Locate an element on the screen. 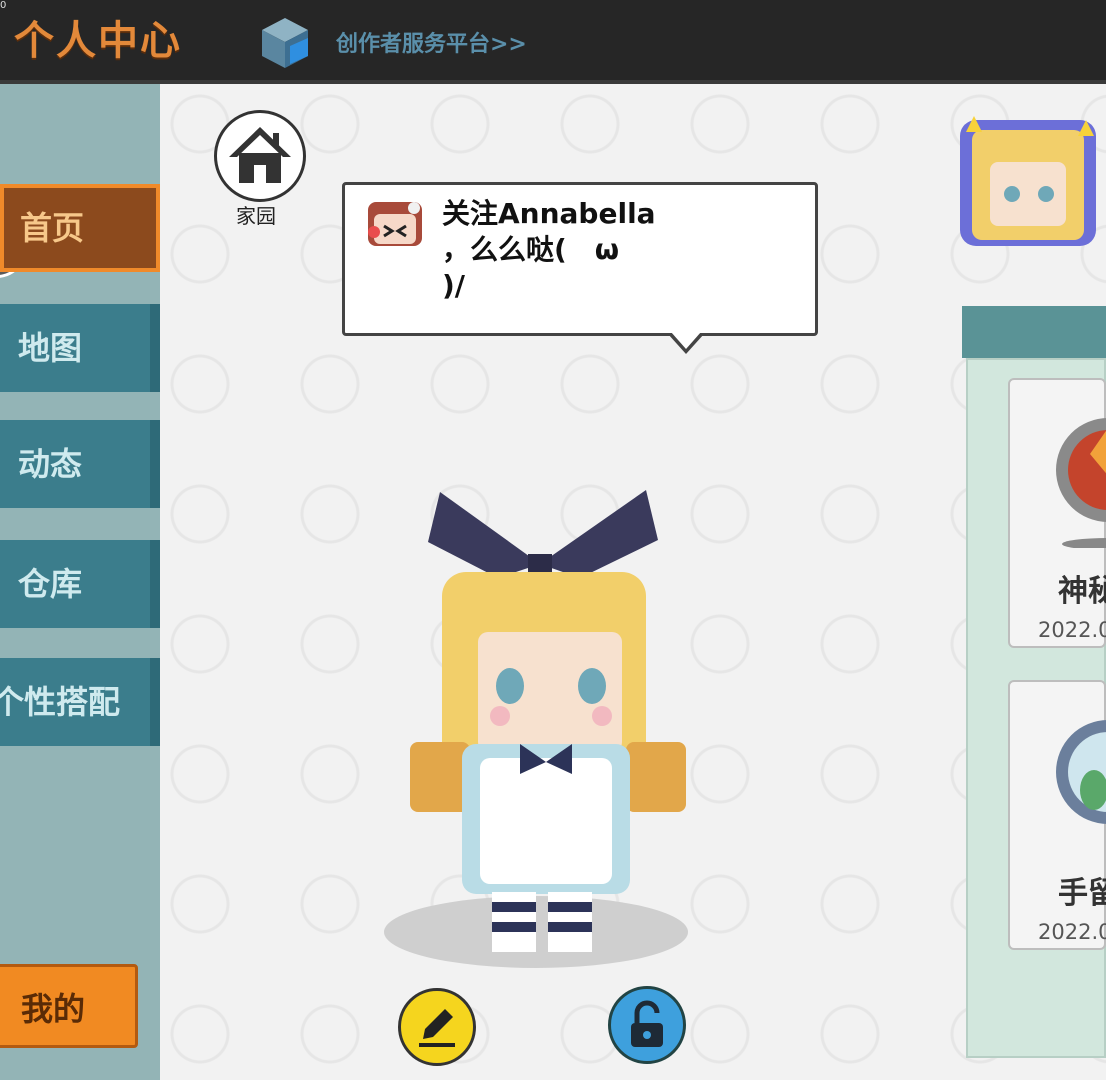  top-bar: 0 个人中心 创作者服务平台>> is located at coordinates (553, 42).